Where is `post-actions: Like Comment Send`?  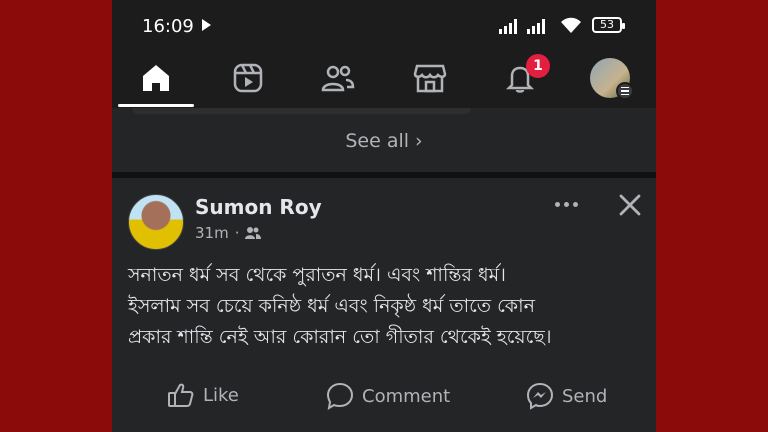 post-actions: Like Comment Send is located at coordinates (384, 398).